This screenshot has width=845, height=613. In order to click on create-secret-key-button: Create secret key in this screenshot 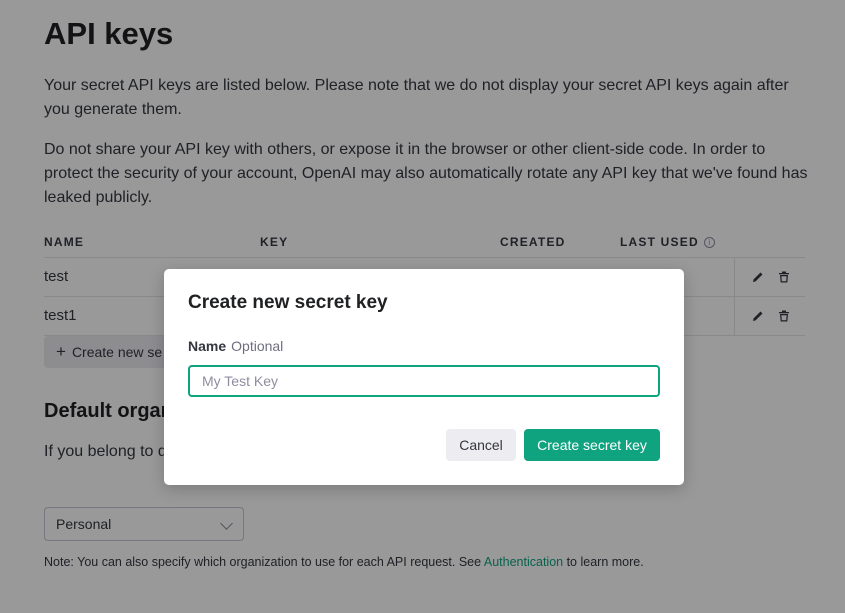, I will do `click(592, 445)`.